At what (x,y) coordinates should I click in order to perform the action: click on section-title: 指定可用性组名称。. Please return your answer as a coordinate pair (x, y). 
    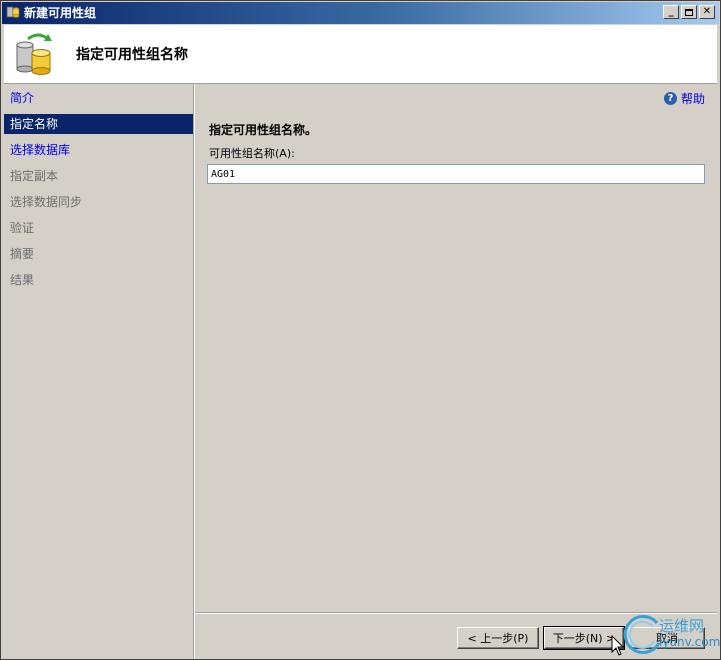
    Looking at the image, I should click on (263, 130).